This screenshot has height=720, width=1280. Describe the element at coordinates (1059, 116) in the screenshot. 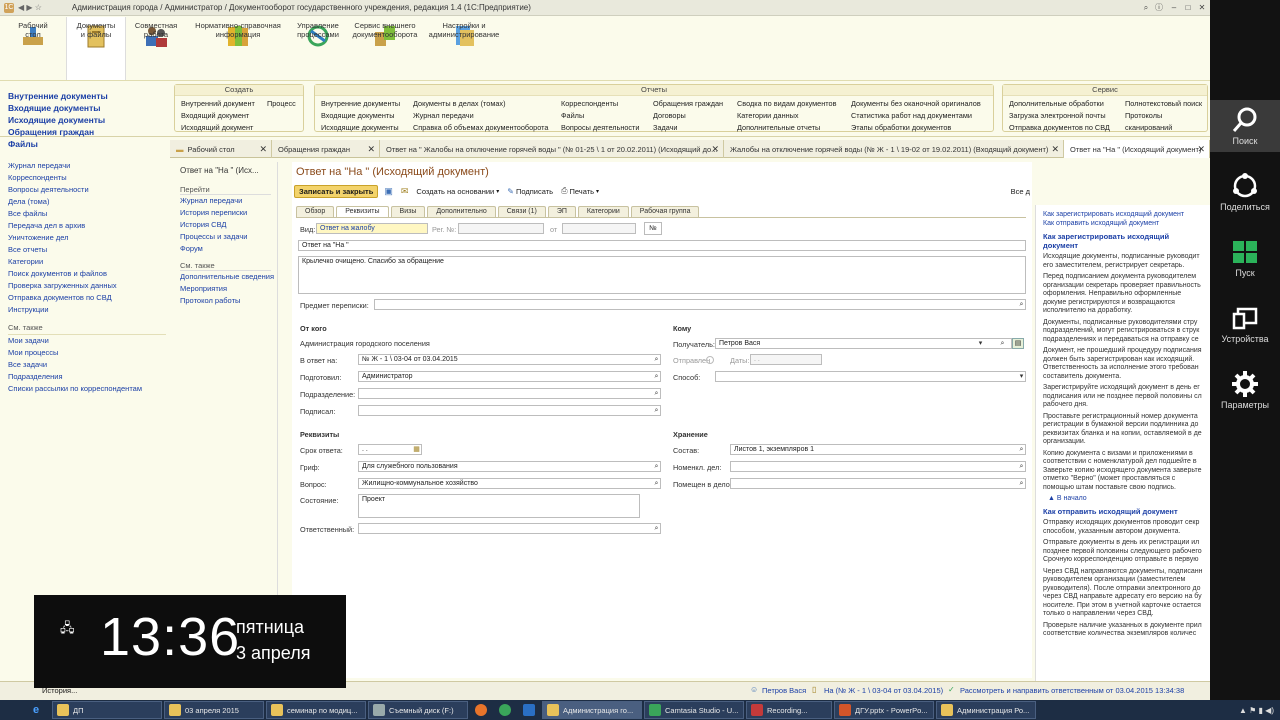

I see `service-link: Загрузка электронной почты` at that location.